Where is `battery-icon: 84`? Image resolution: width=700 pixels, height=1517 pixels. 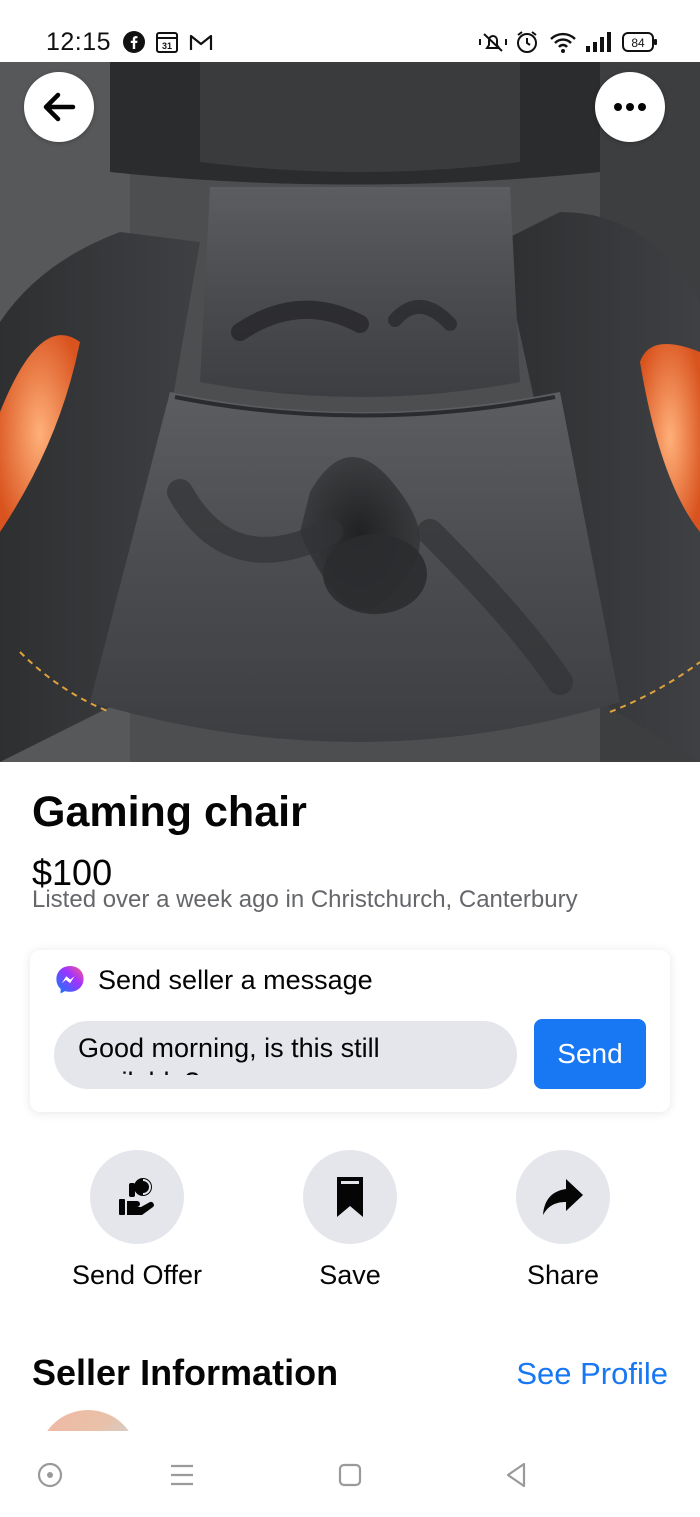 battery-icon: 84 is located at coordinates (640, 42).